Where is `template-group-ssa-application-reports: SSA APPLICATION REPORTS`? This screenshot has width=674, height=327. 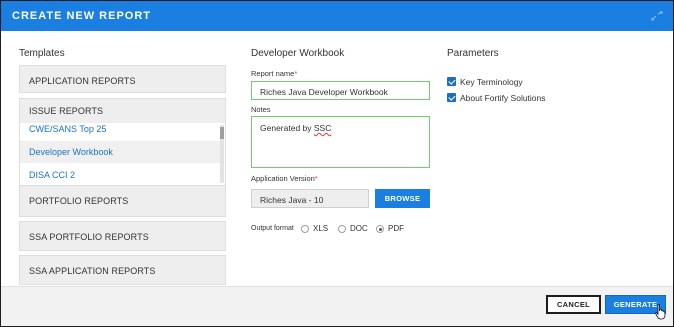 template-group-ssa-application-reports: SSA APPLICATION REPORTS is located at coordinates (122, 270).